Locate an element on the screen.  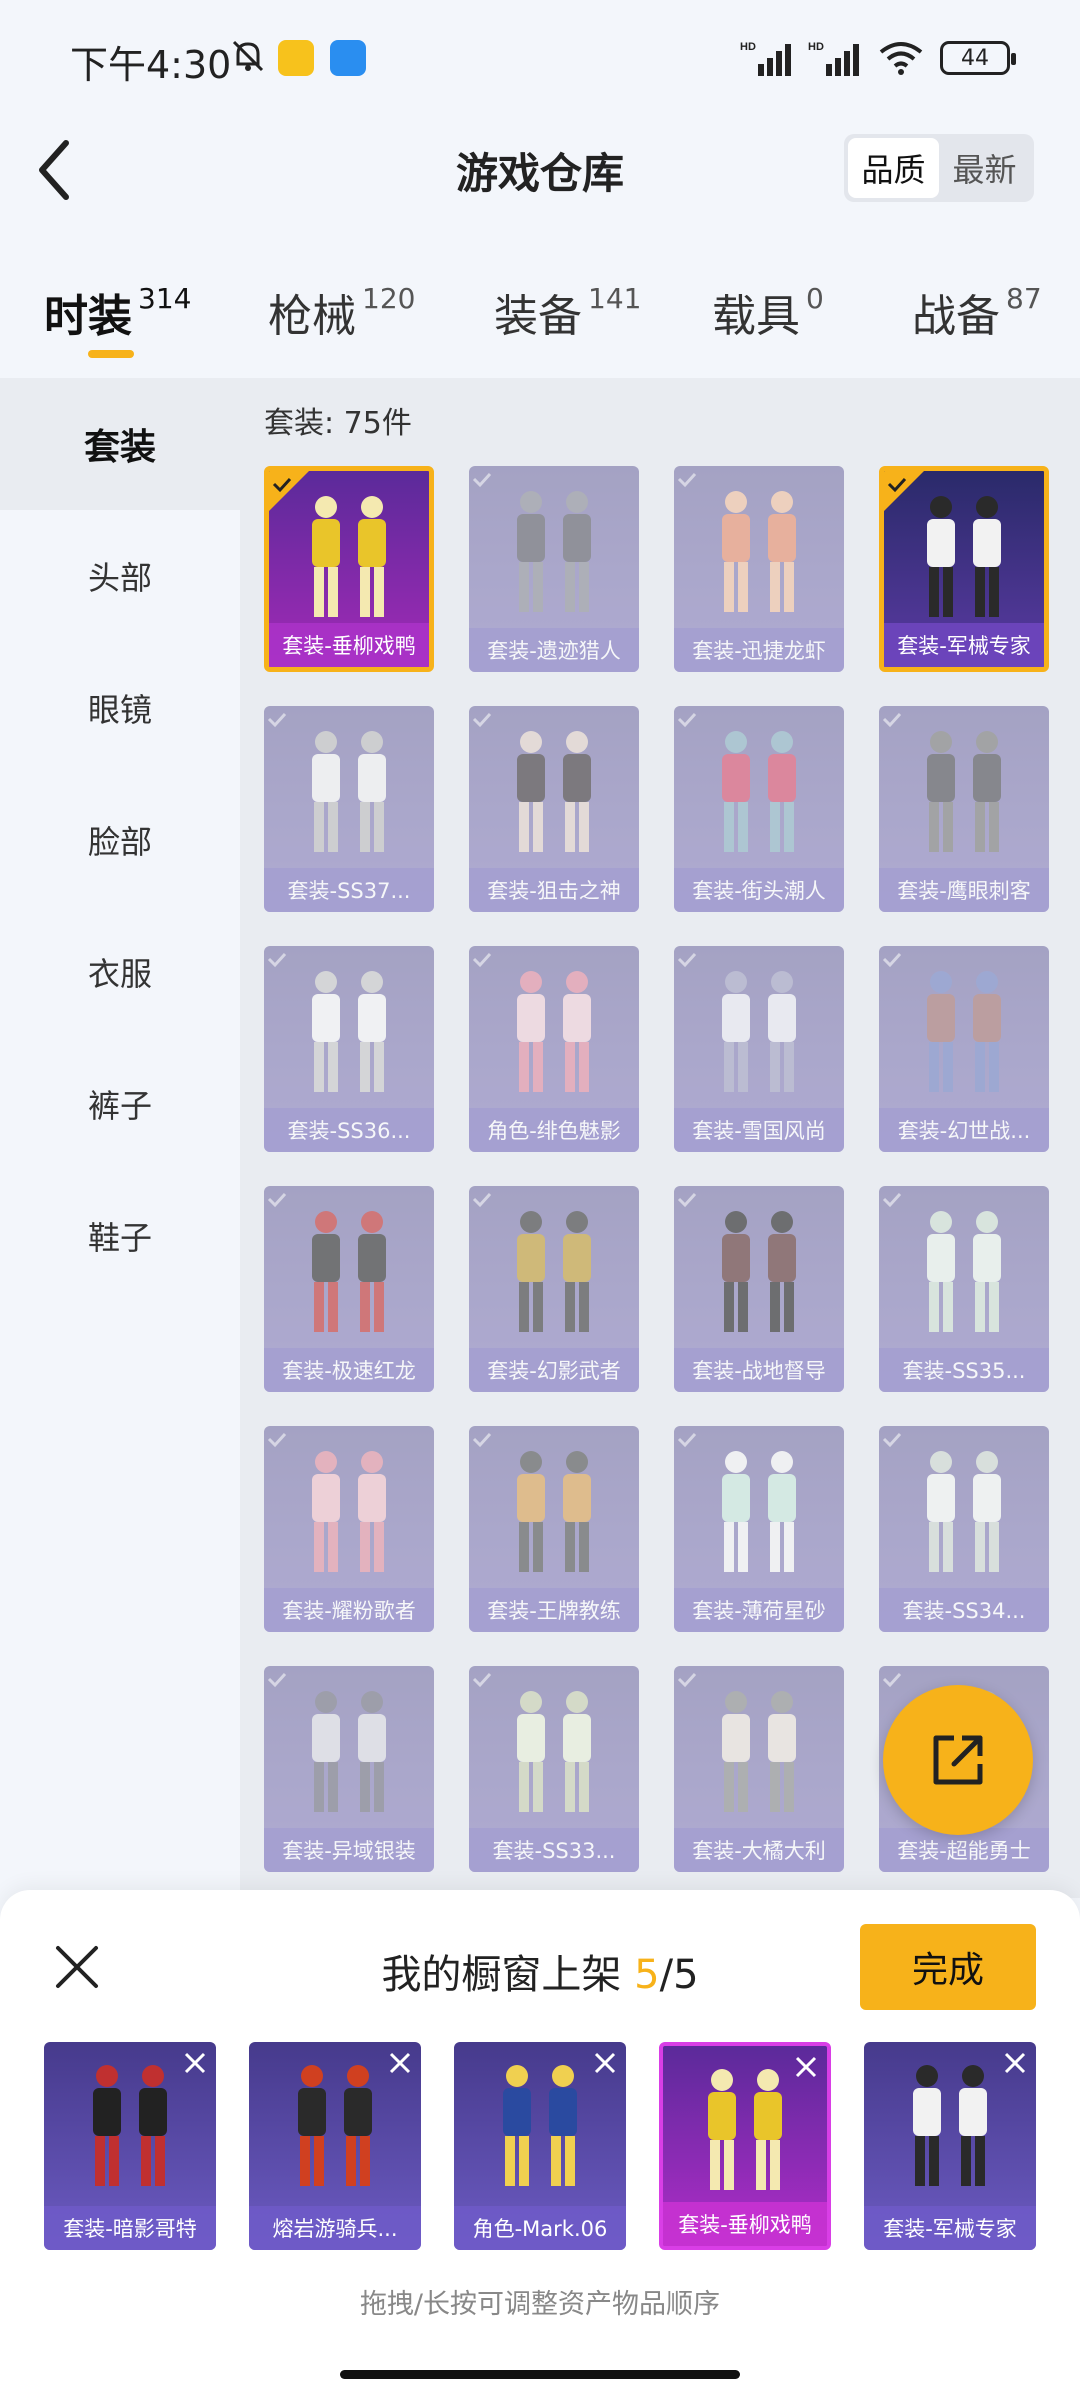
tab-label: 战备 is located at coordinates (956, 316).